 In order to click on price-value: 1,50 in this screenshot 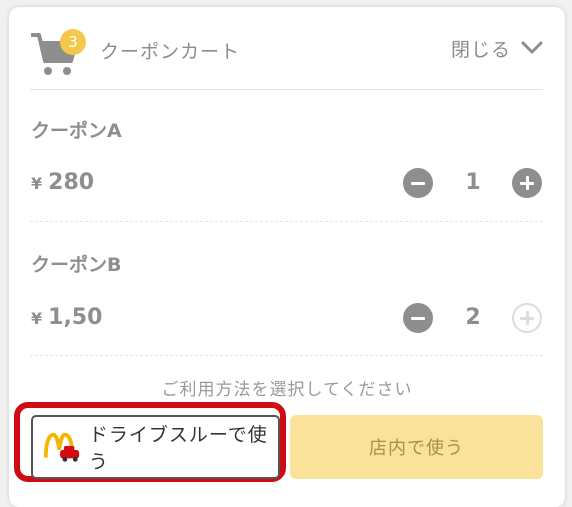, I will do `click(75, 317)`.